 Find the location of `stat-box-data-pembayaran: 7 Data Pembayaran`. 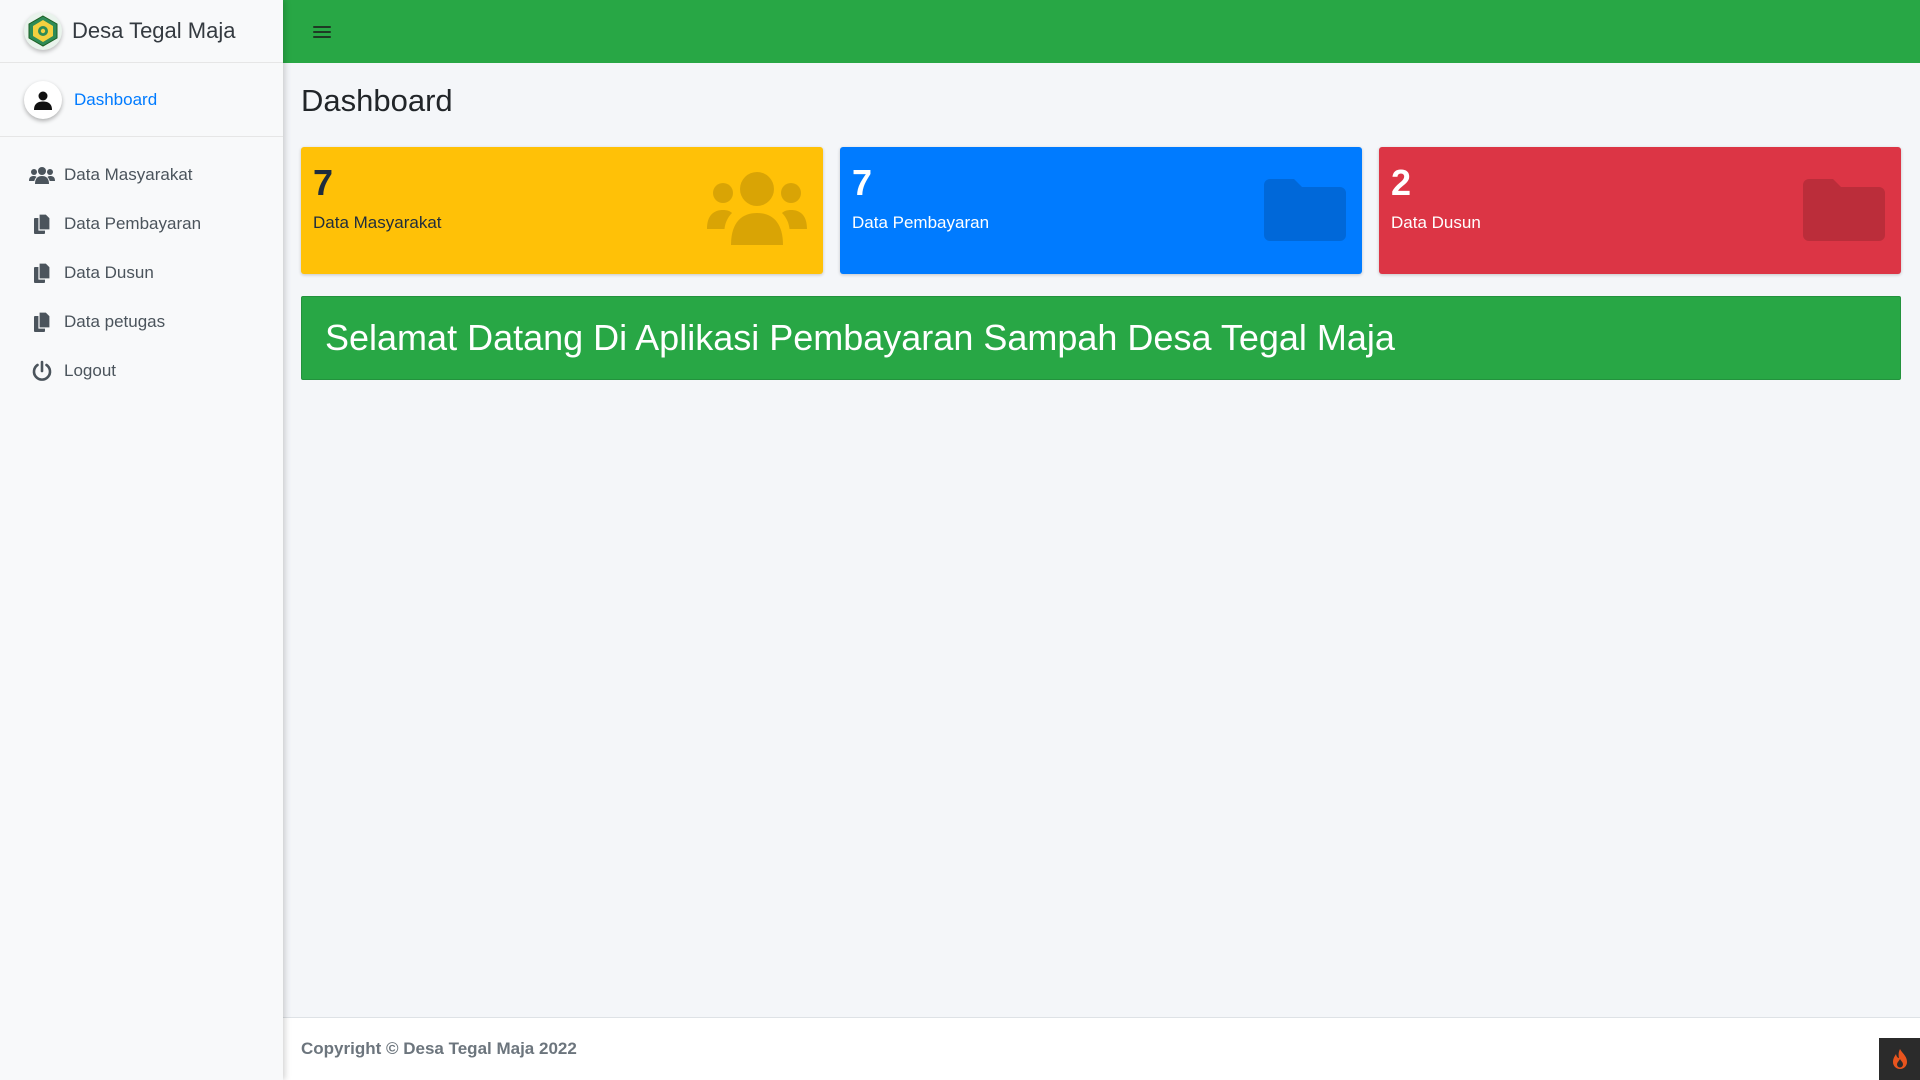

stat-box-data-pembayaran: 7 Data Pembayaran is located at coordinates (1101, 210).